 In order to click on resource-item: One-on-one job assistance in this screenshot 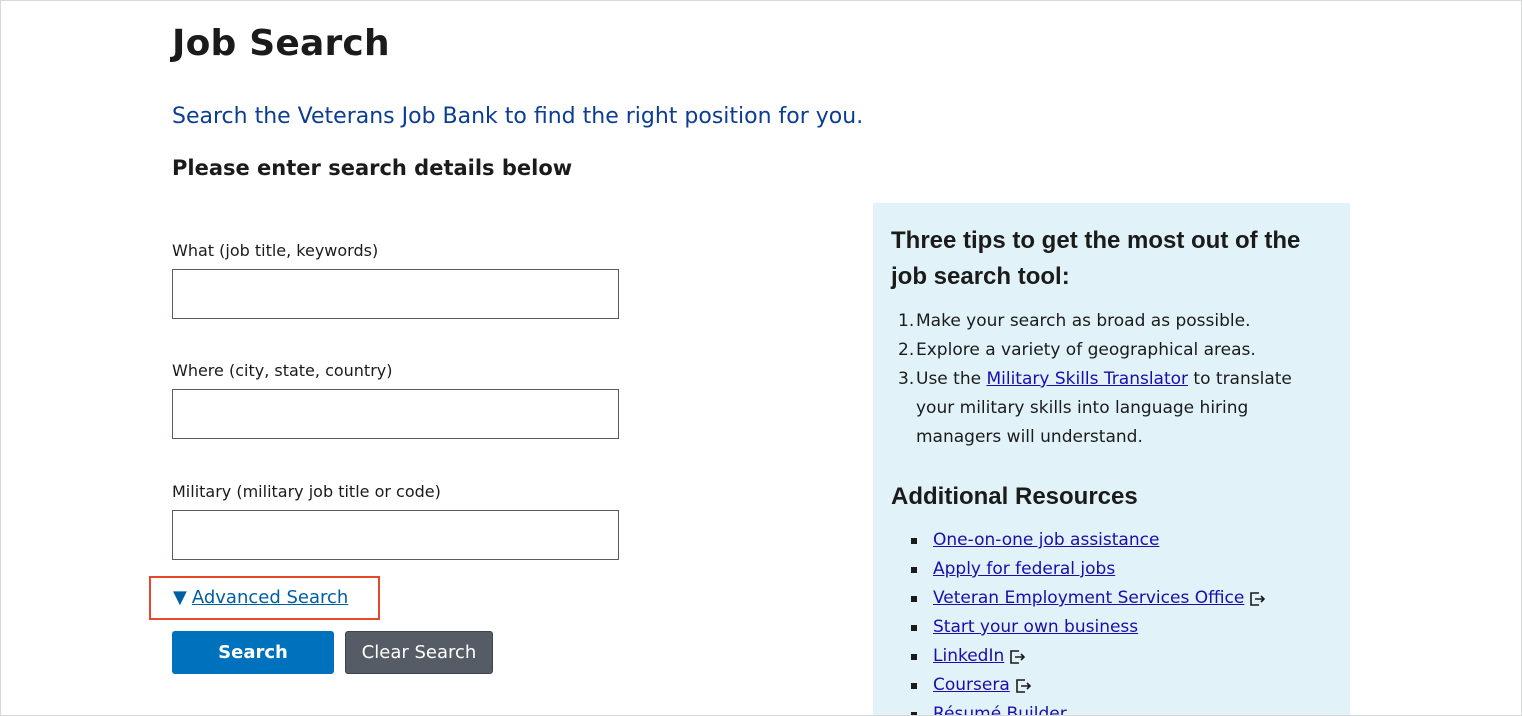, I will do `click(1088, 540)`.